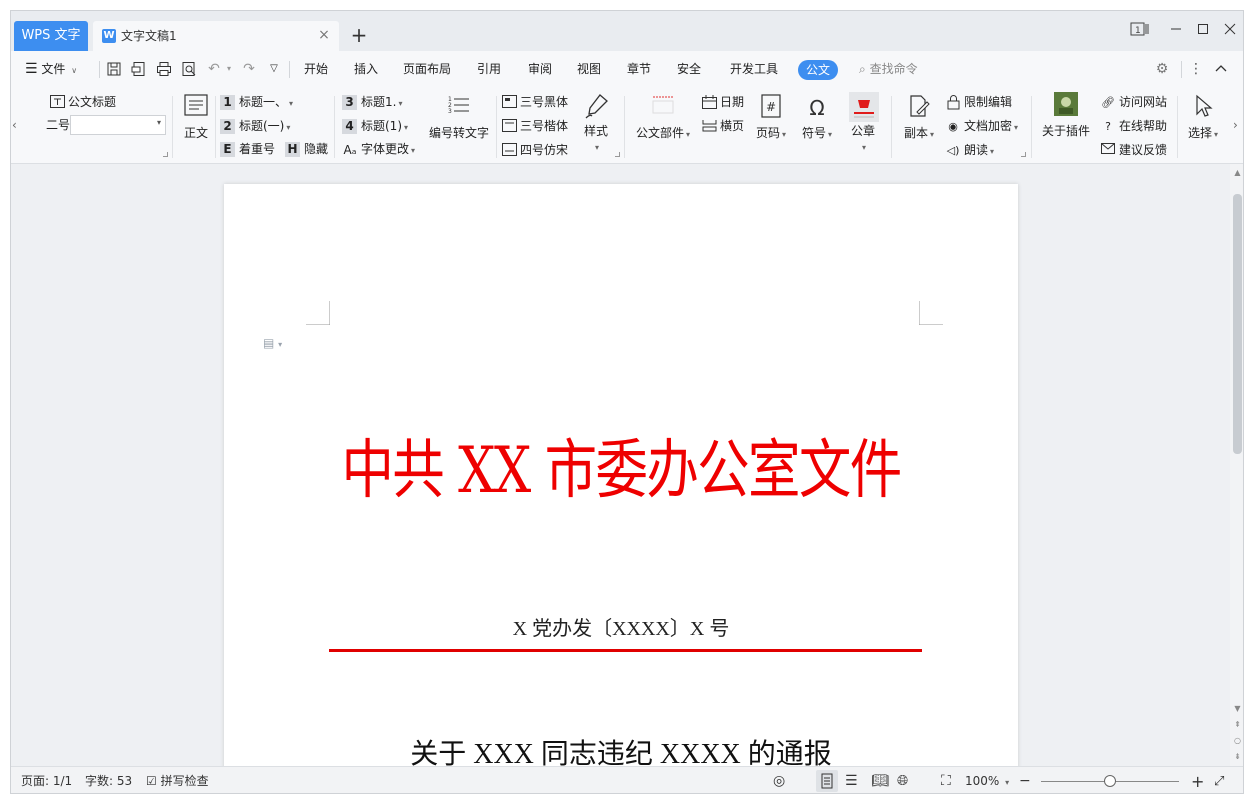 The height and width of the screenshot is (804, 1254). What do you see at coordinates (639, 69) in the screenshot?
I see `tab-chapter: 章节` at bounding box center [639, 69].